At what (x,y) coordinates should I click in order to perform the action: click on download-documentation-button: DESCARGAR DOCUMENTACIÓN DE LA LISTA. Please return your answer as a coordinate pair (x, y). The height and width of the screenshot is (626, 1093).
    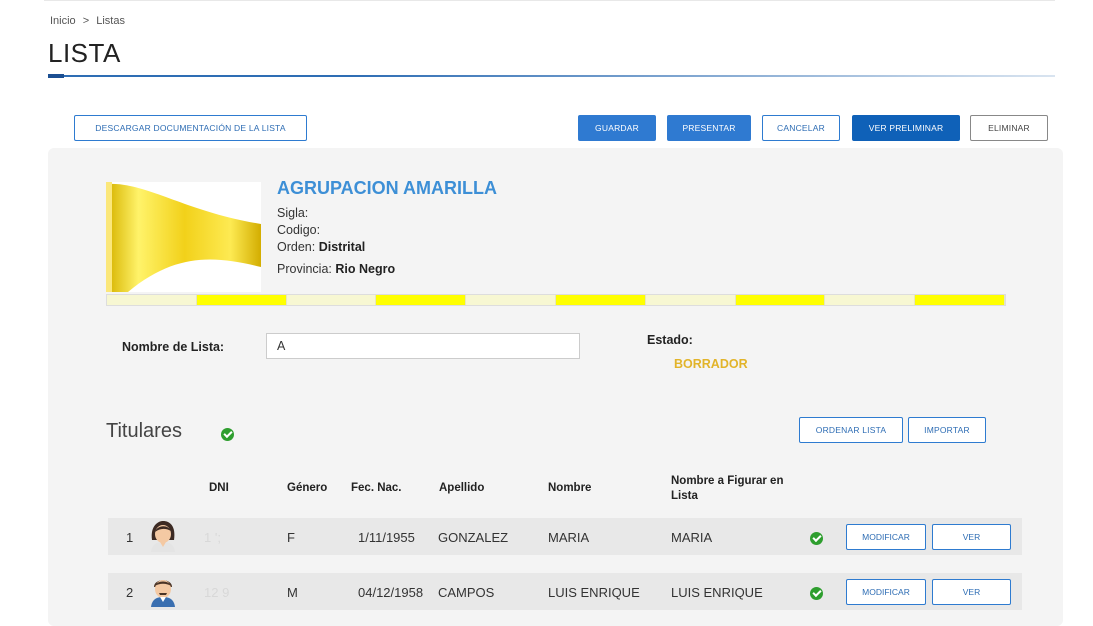
    Looking at the image, I should click on (190, 128).